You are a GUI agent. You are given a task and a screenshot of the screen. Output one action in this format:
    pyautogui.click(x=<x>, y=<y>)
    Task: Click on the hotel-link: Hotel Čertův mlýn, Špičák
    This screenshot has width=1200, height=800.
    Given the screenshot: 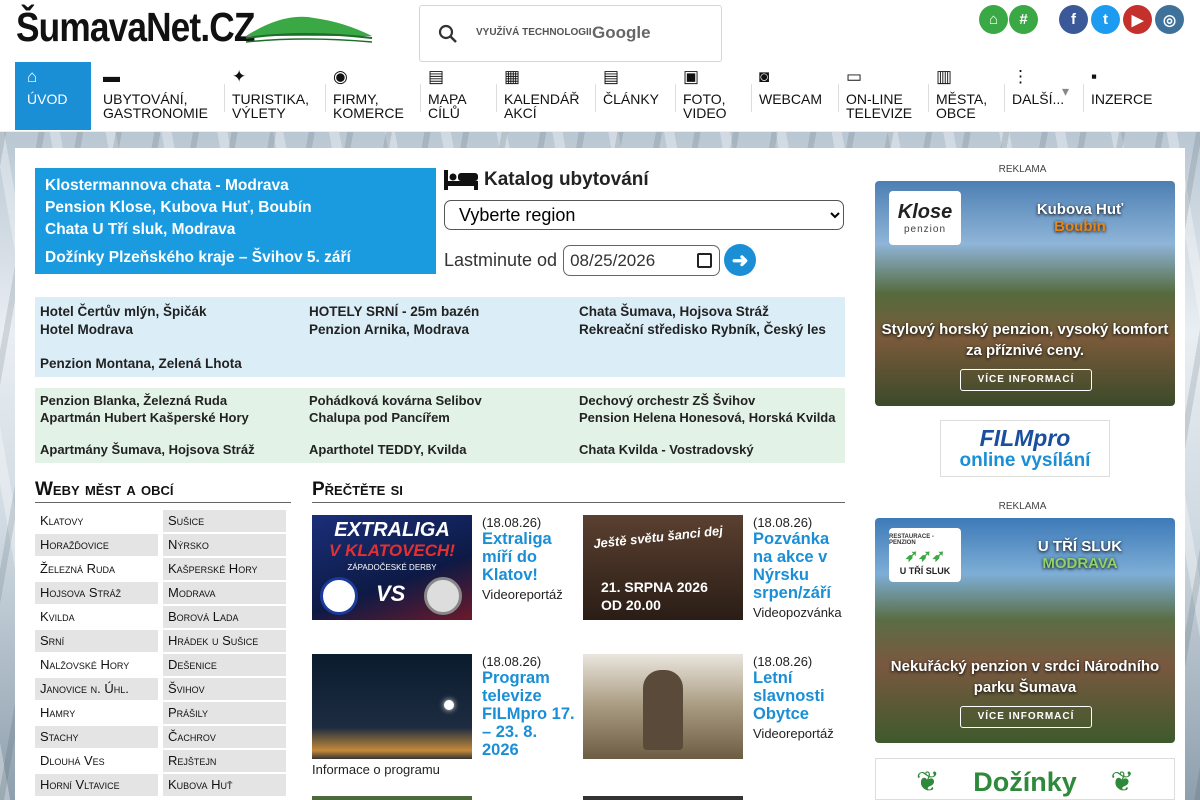 What is the action you would take?
    pyautogui.click(x=123, y=311)
    